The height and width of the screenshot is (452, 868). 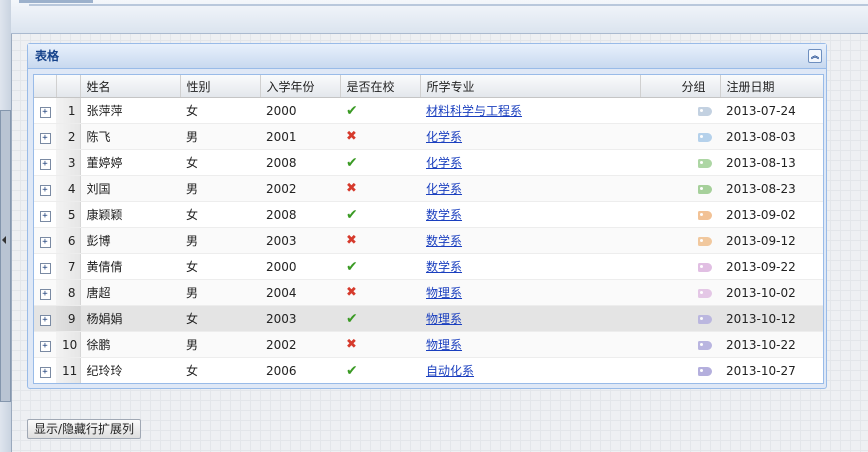 What do you see at coordinates (220, 86) in the screenshot?
I see `header-gender: 性别` at bounding box center [220, 86].